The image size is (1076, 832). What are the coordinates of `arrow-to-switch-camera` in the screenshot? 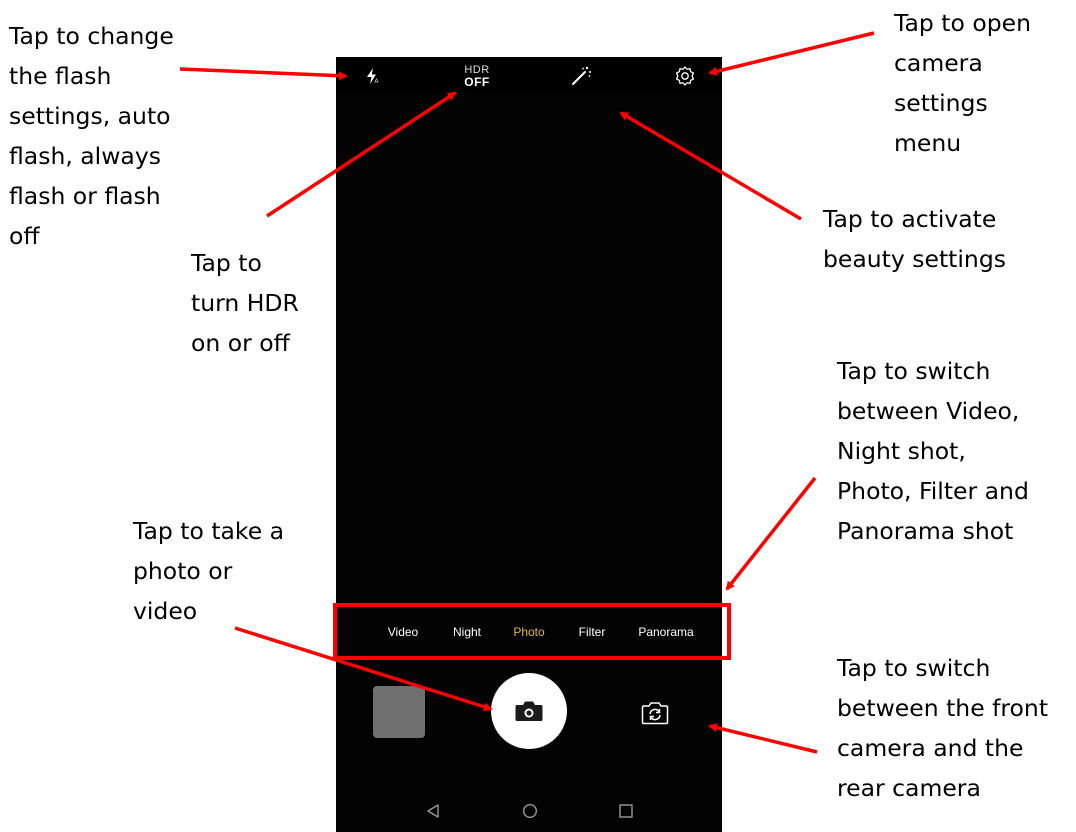 It's located at (763, 738).